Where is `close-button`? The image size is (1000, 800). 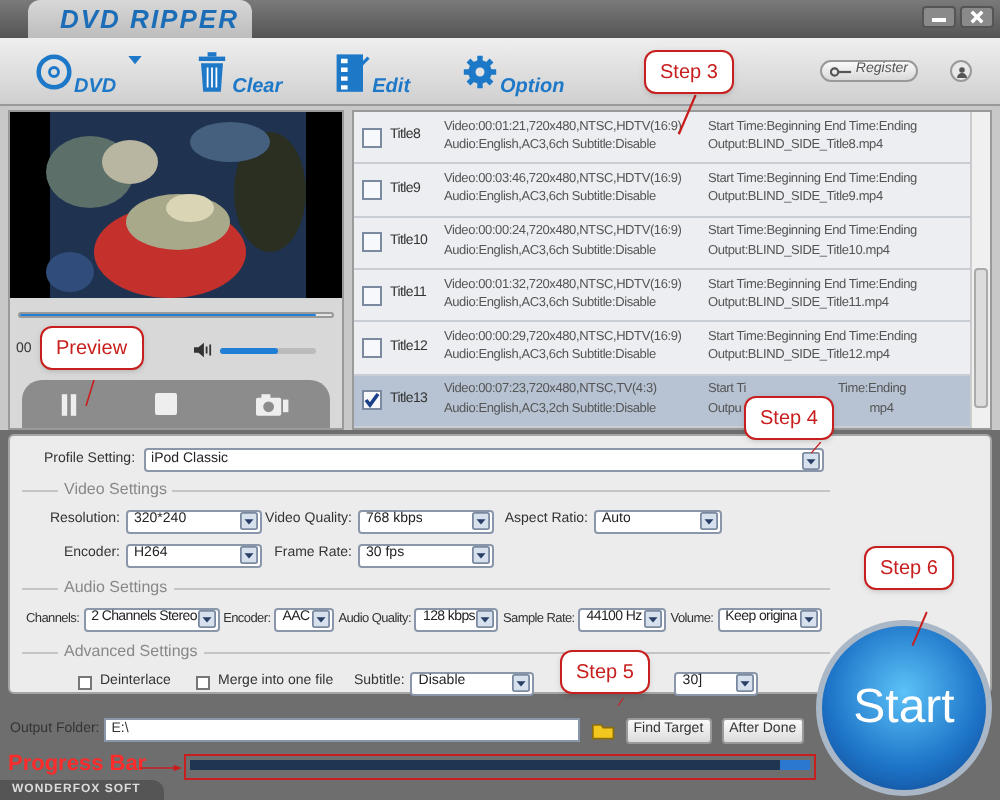
close-button is located at coordinates (977, 17).